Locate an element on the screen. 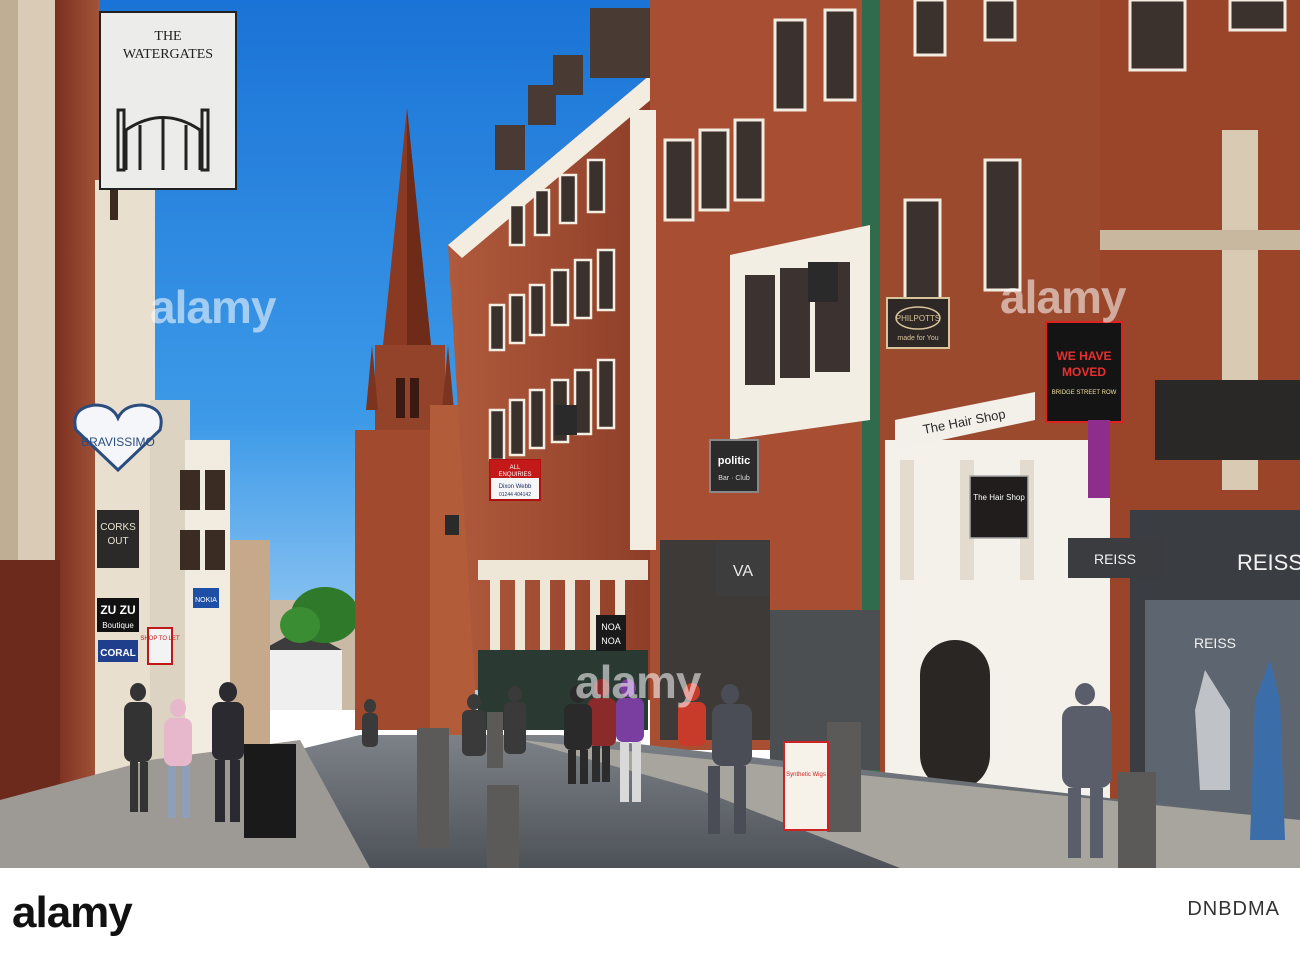  all-enquiries-line2: ENQUIRIES is located at coordinates (514, 475).